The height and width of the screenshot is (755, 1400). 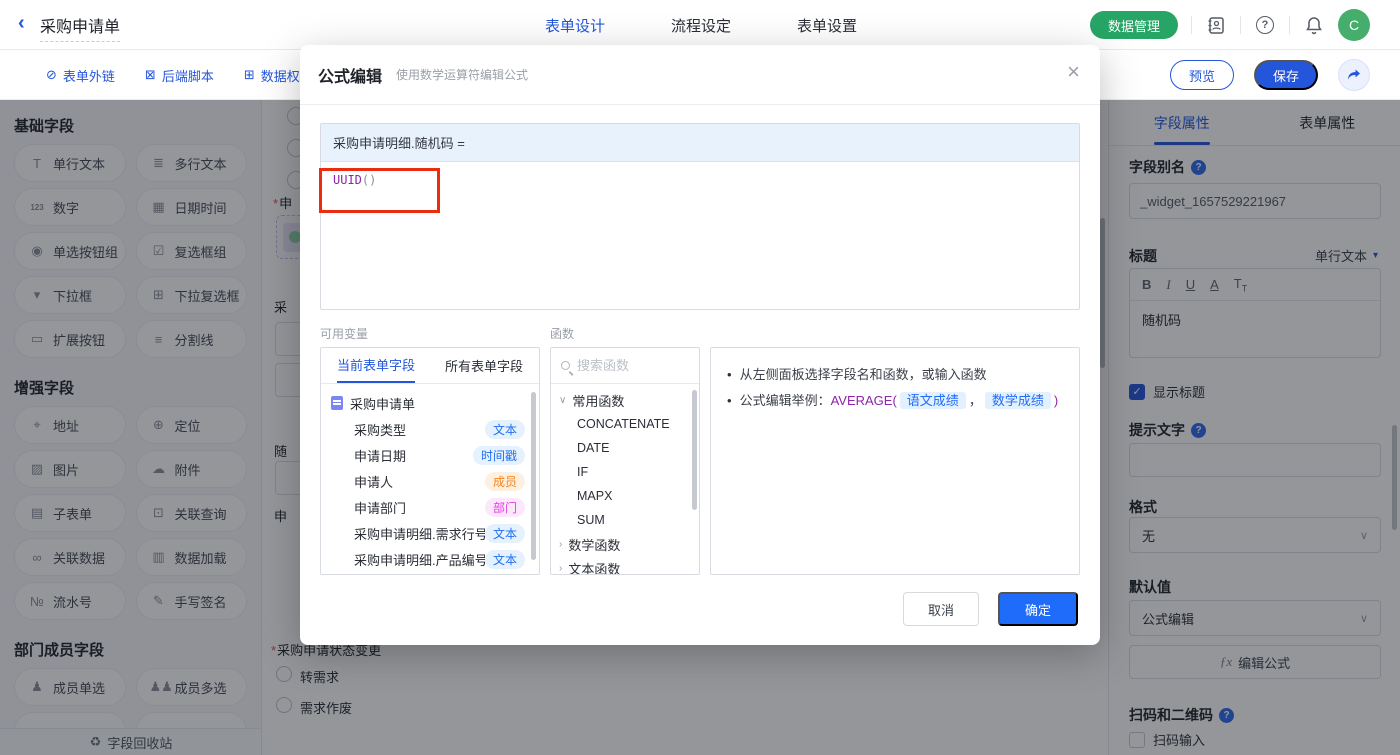 I want to click on notification-bell-icon, so click(x=1314, y=25).